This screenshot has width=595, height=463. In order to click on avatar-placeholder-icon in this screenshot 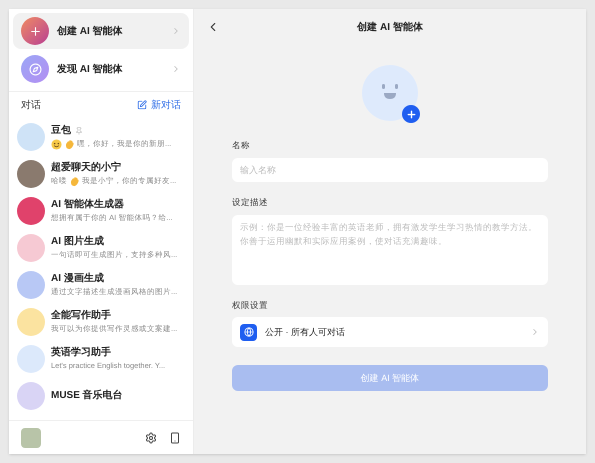, I will do `click(390, 93)`.